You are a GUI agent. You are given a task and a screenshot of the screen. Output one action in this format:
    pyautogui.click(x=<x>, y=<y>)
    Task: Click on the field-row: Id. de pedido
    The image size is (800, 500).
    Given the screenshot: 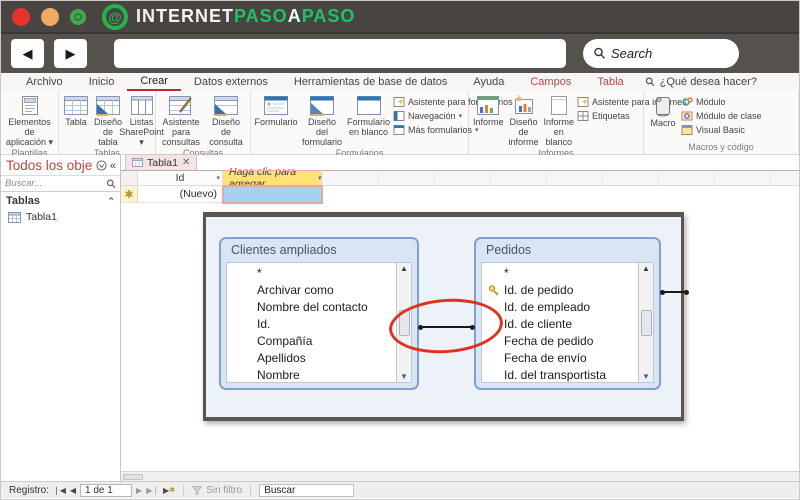 What is the action you would take?
    pyautogui.click(x=560, y=290)
    